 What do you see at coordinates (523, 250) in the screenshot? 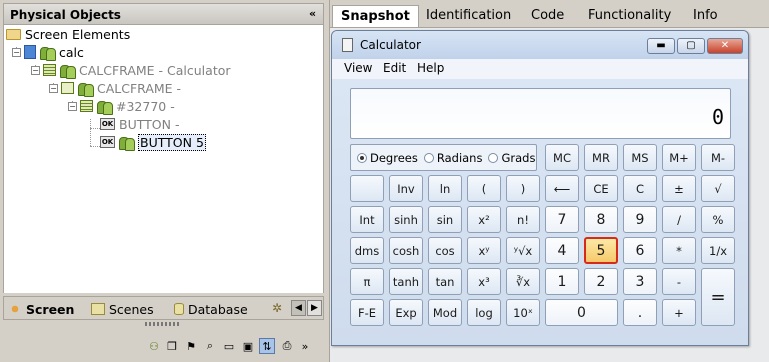
I see `key-yroot: ʸ√x` at bounding box center [523, 250].